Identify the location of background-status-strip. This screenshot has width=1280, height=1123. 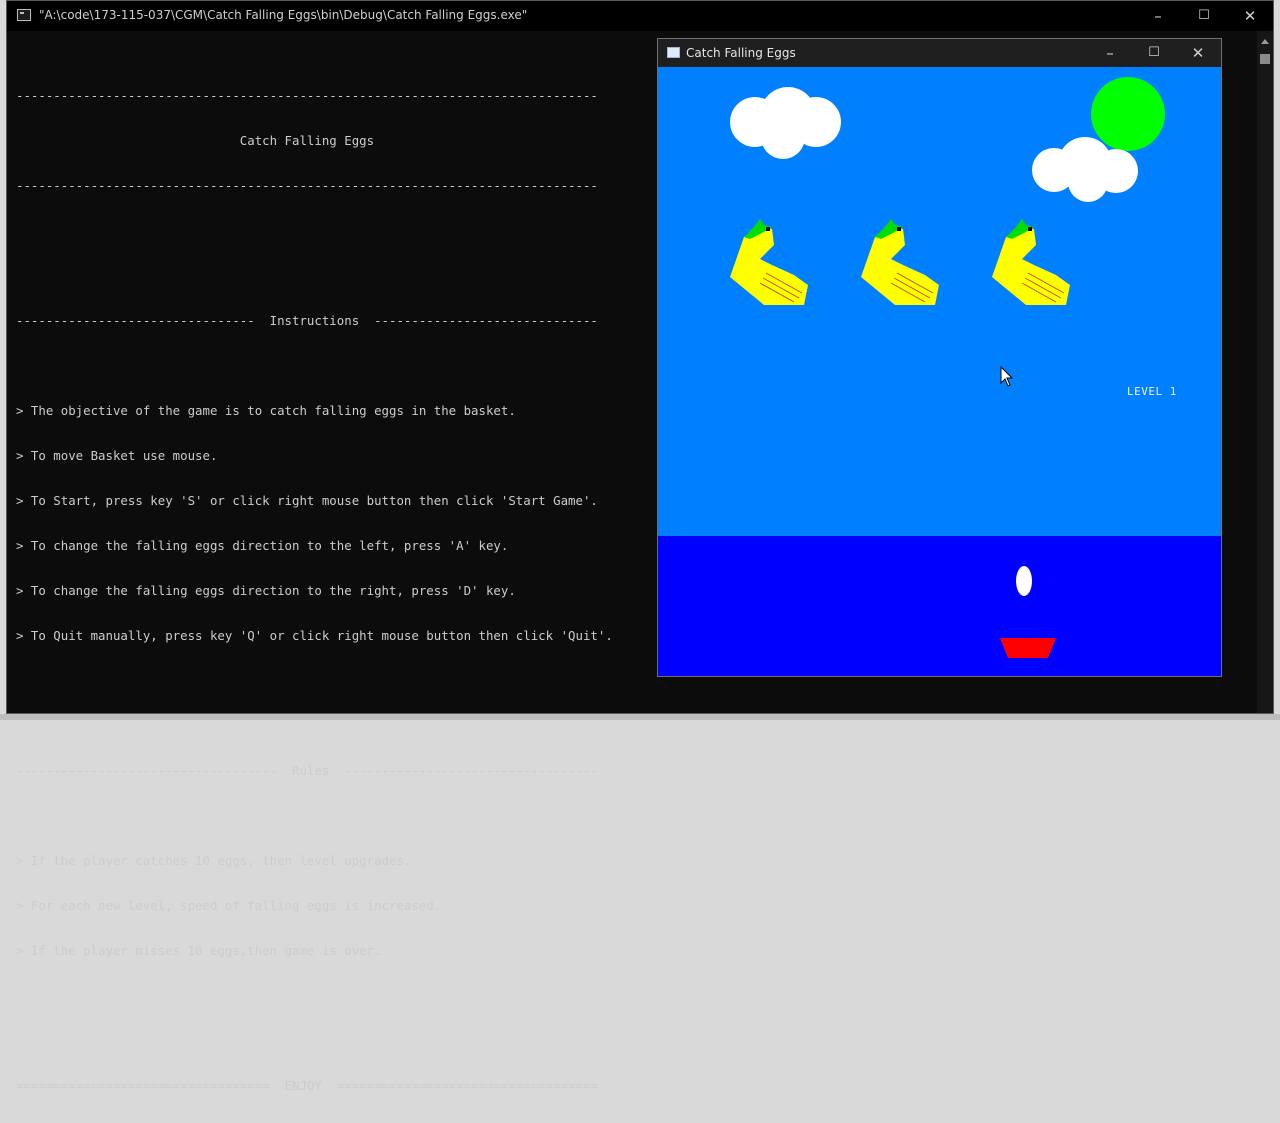
(640, 717).